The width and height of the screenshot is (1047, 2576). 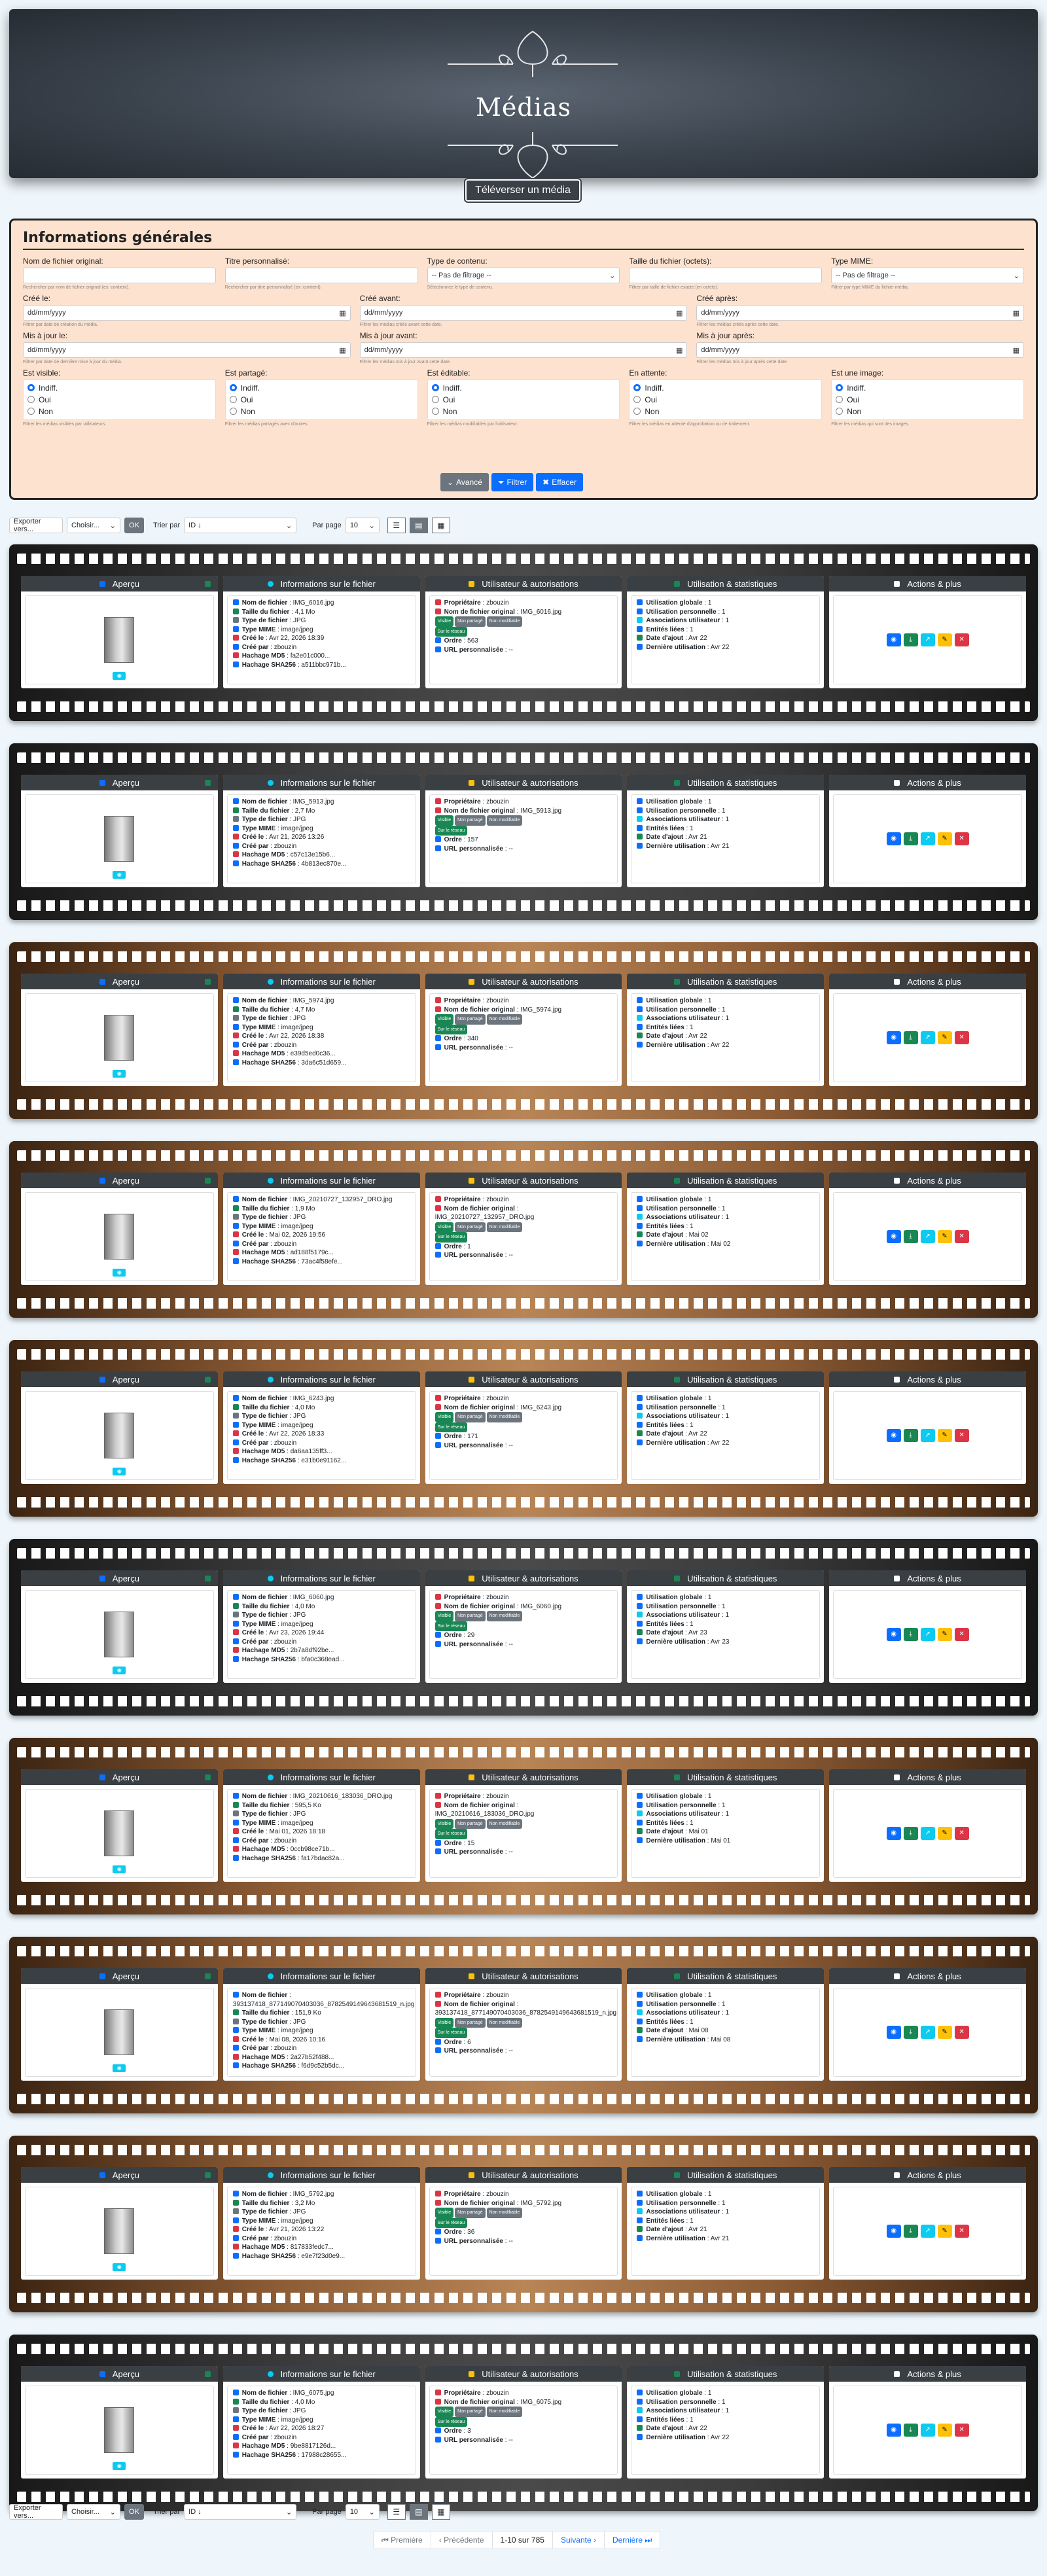 What do you see at coordinates (402, 2540) in the screenshot?
I see `first-page-button: ⏮ Première` at bounding box center [402, 2540].